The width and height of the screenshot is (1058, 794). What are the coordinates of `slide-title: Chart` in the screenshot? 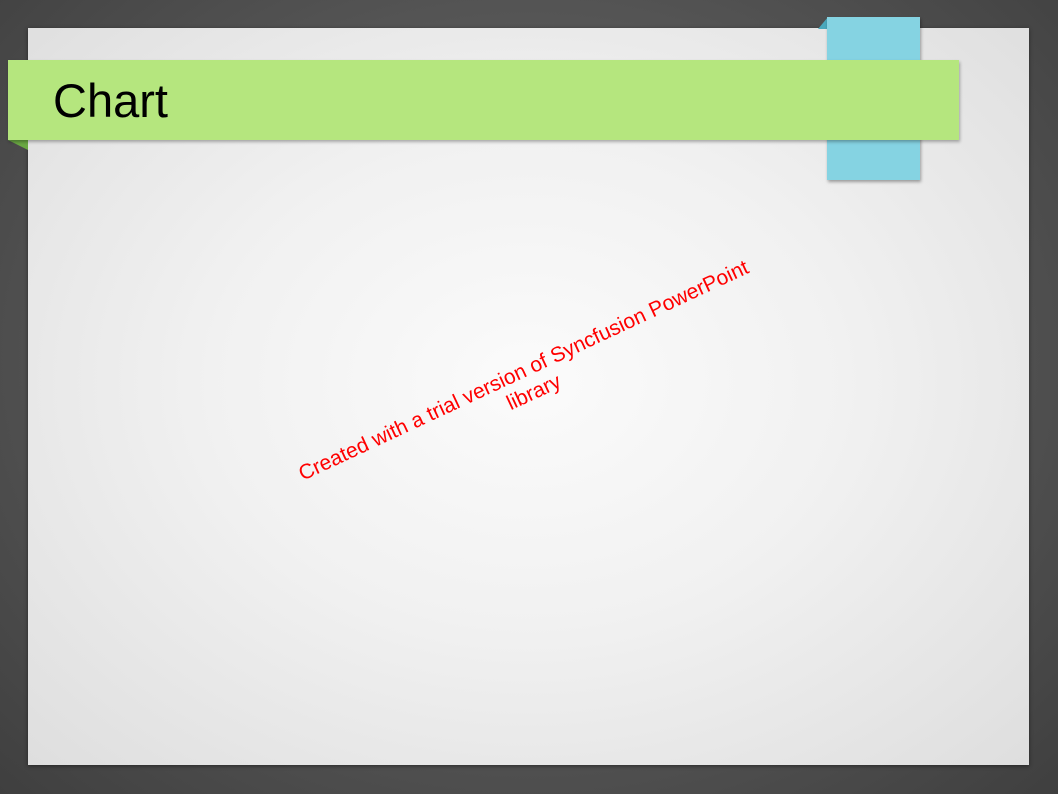 It's located at (110, 100).